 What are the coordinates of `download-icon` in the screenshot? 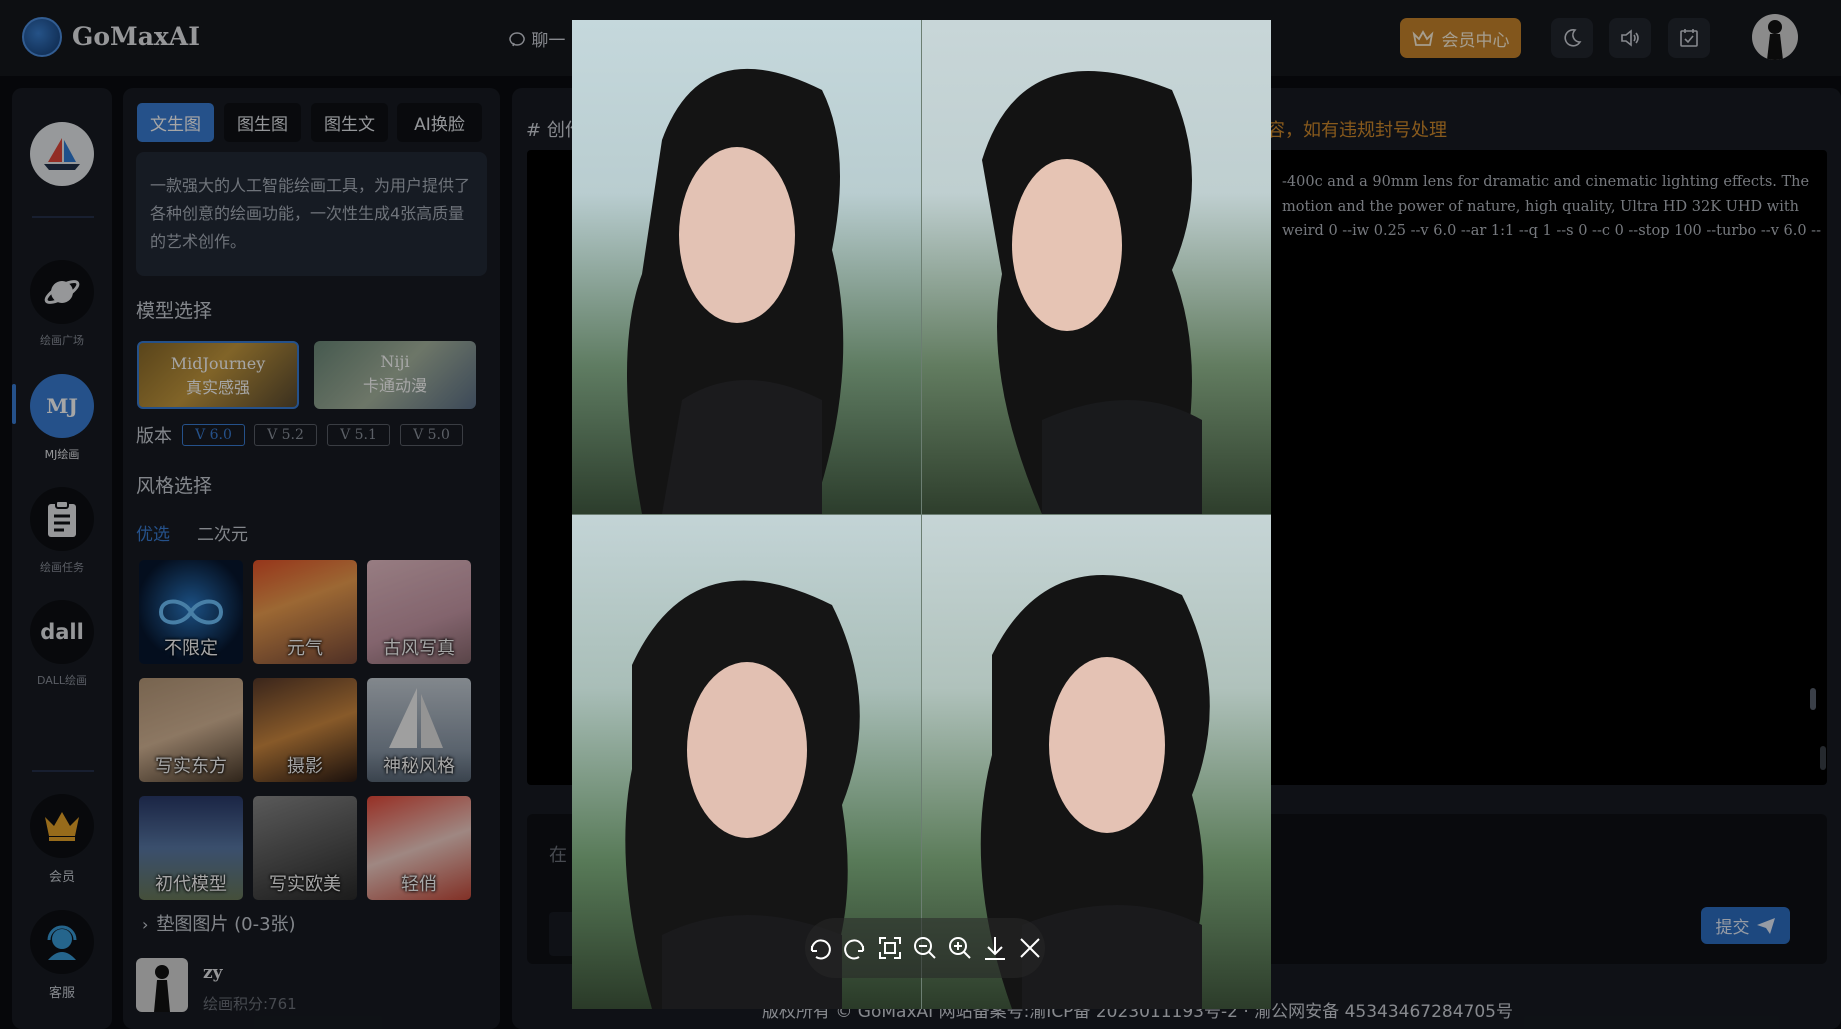 It's located at (995, 948).